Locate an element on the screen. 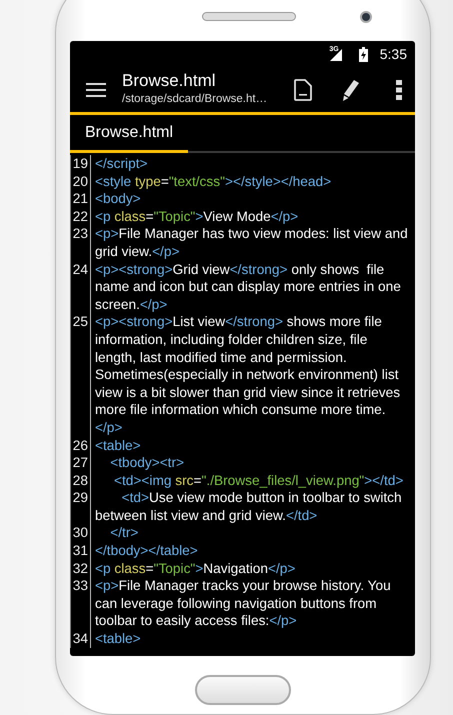 The height and width of the screenshot is (715, 453). line-number: 24 is located at coordinates (80, 287).